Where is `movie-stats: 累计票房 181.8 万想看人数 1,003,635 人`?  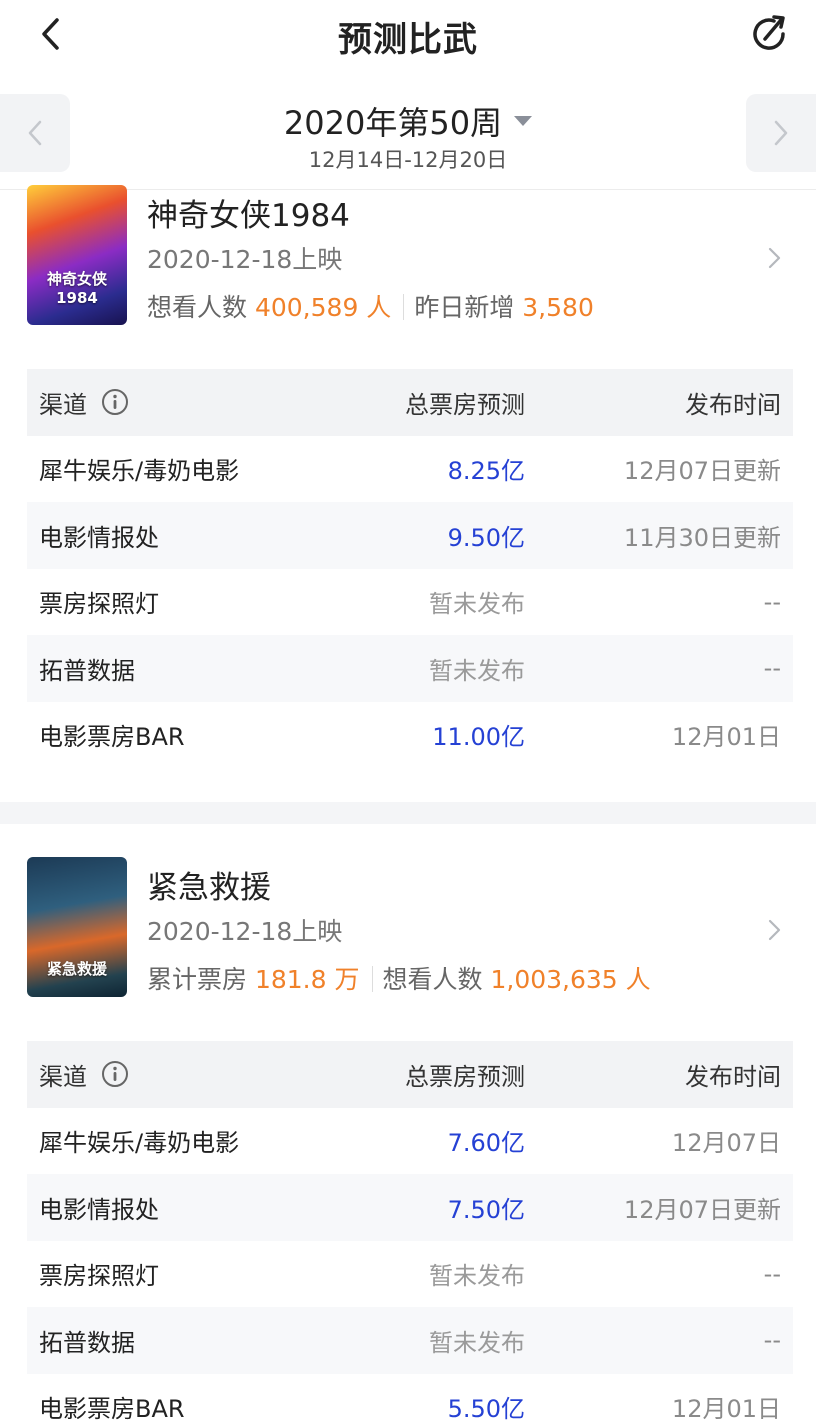 movie-stats: 累计票房 181.8 万想看人数 1,003,635 人 is located at coordinates (399, 978).